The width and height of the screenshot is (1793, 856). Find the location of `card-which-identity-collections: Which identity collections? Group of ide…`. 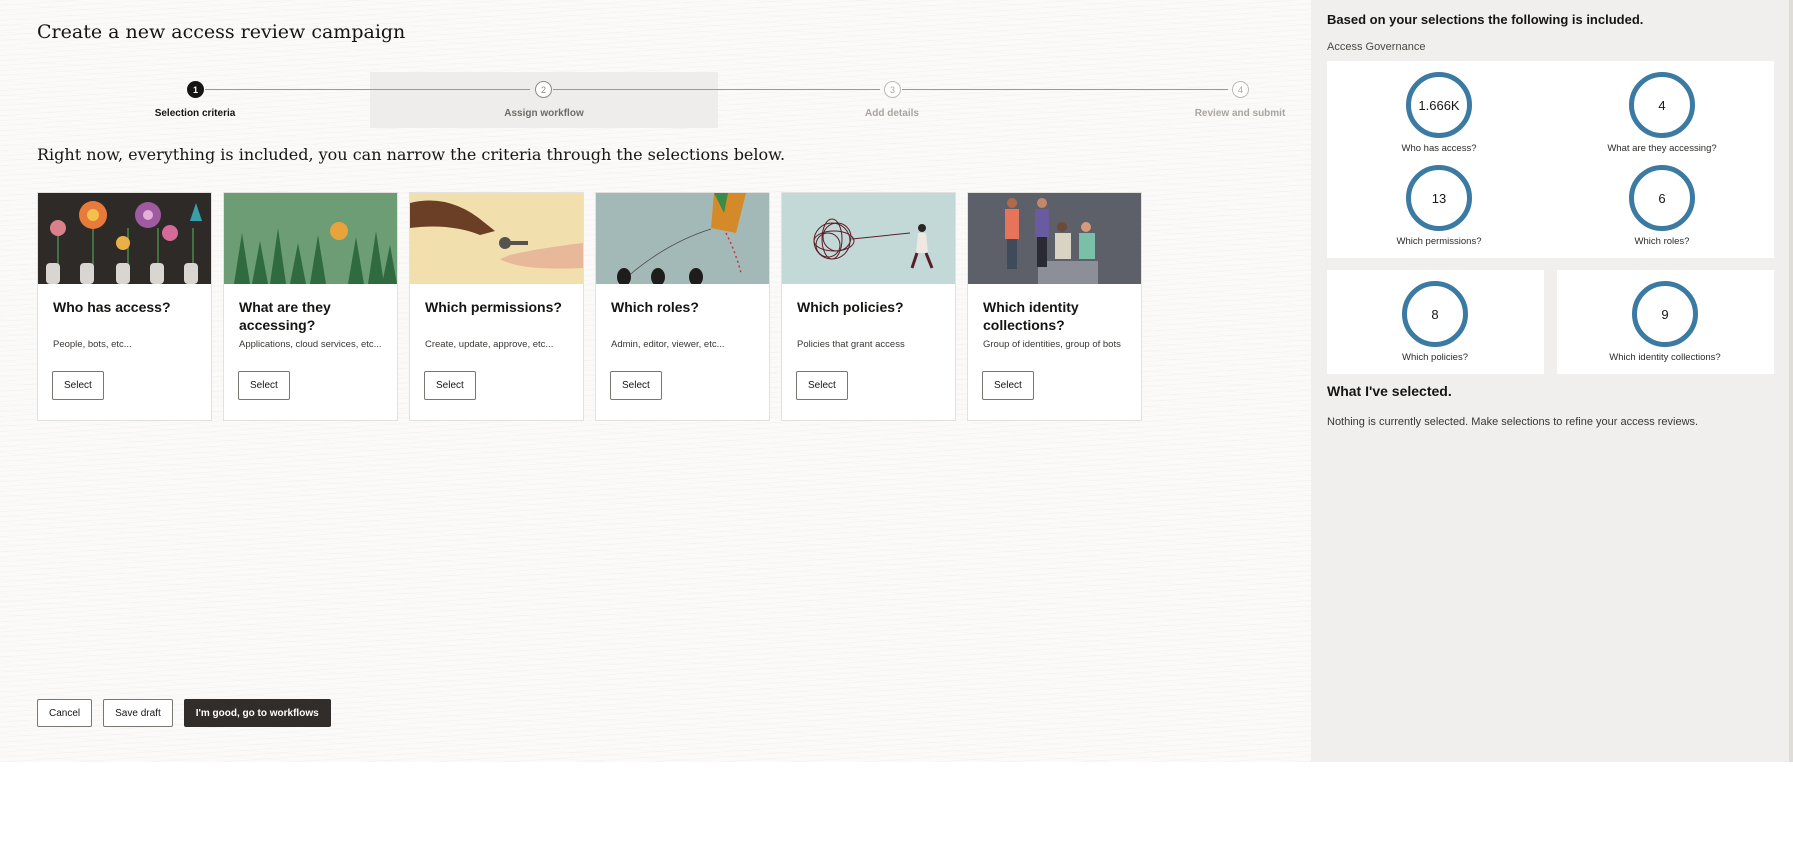

card-which-identity-collections: Which identity collections? Group of ide… is located at coordinates (1054, 306).